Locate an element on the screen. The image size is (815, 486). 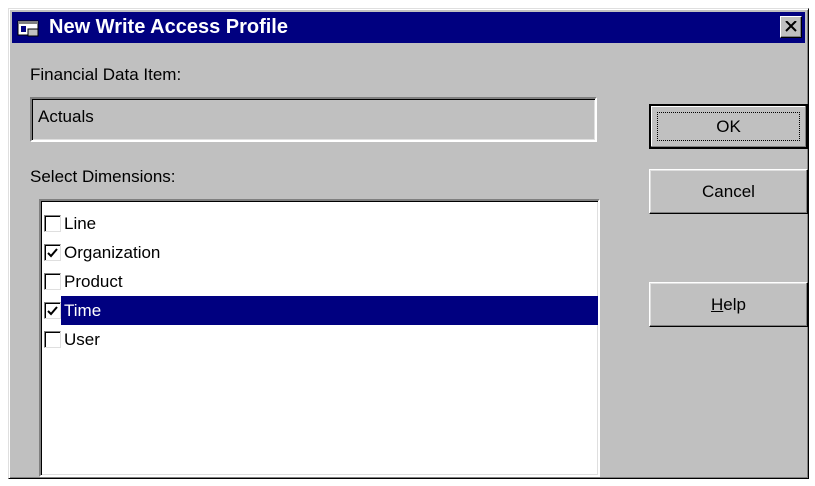
help-button-label: Help is located at coordinates (728, 305).